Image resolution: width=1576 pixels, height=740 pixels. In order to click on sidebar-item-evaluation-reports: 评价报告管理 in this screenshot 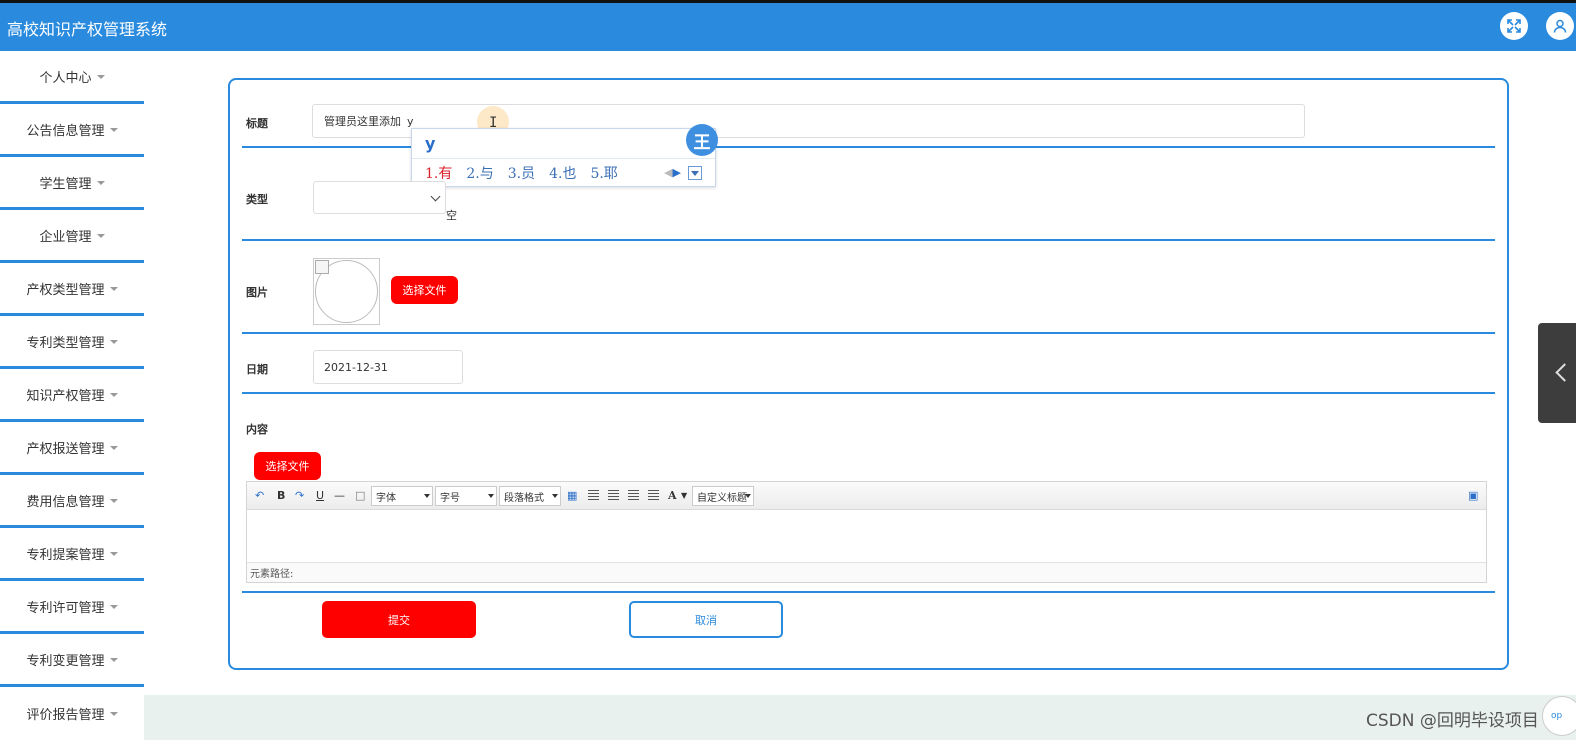, I will do `click(72, 713)`.